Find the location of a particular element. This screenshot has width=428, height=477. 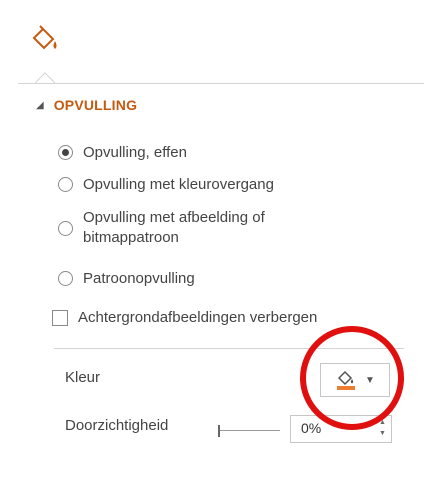

color-picker-button: ▼ is located at coordinates (355, 380).